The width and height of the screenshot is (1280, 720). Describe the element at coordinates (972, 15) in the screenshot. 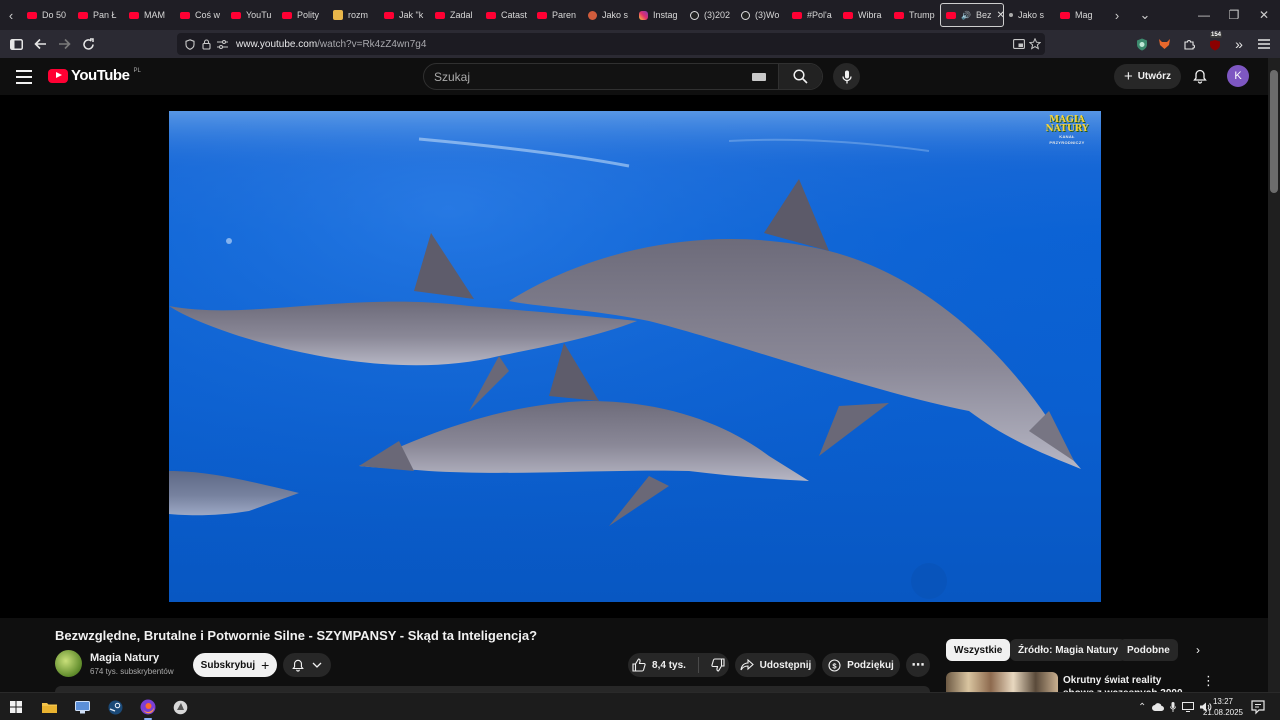

I see `tab-active: 🔊 Bez ✕` at that location.